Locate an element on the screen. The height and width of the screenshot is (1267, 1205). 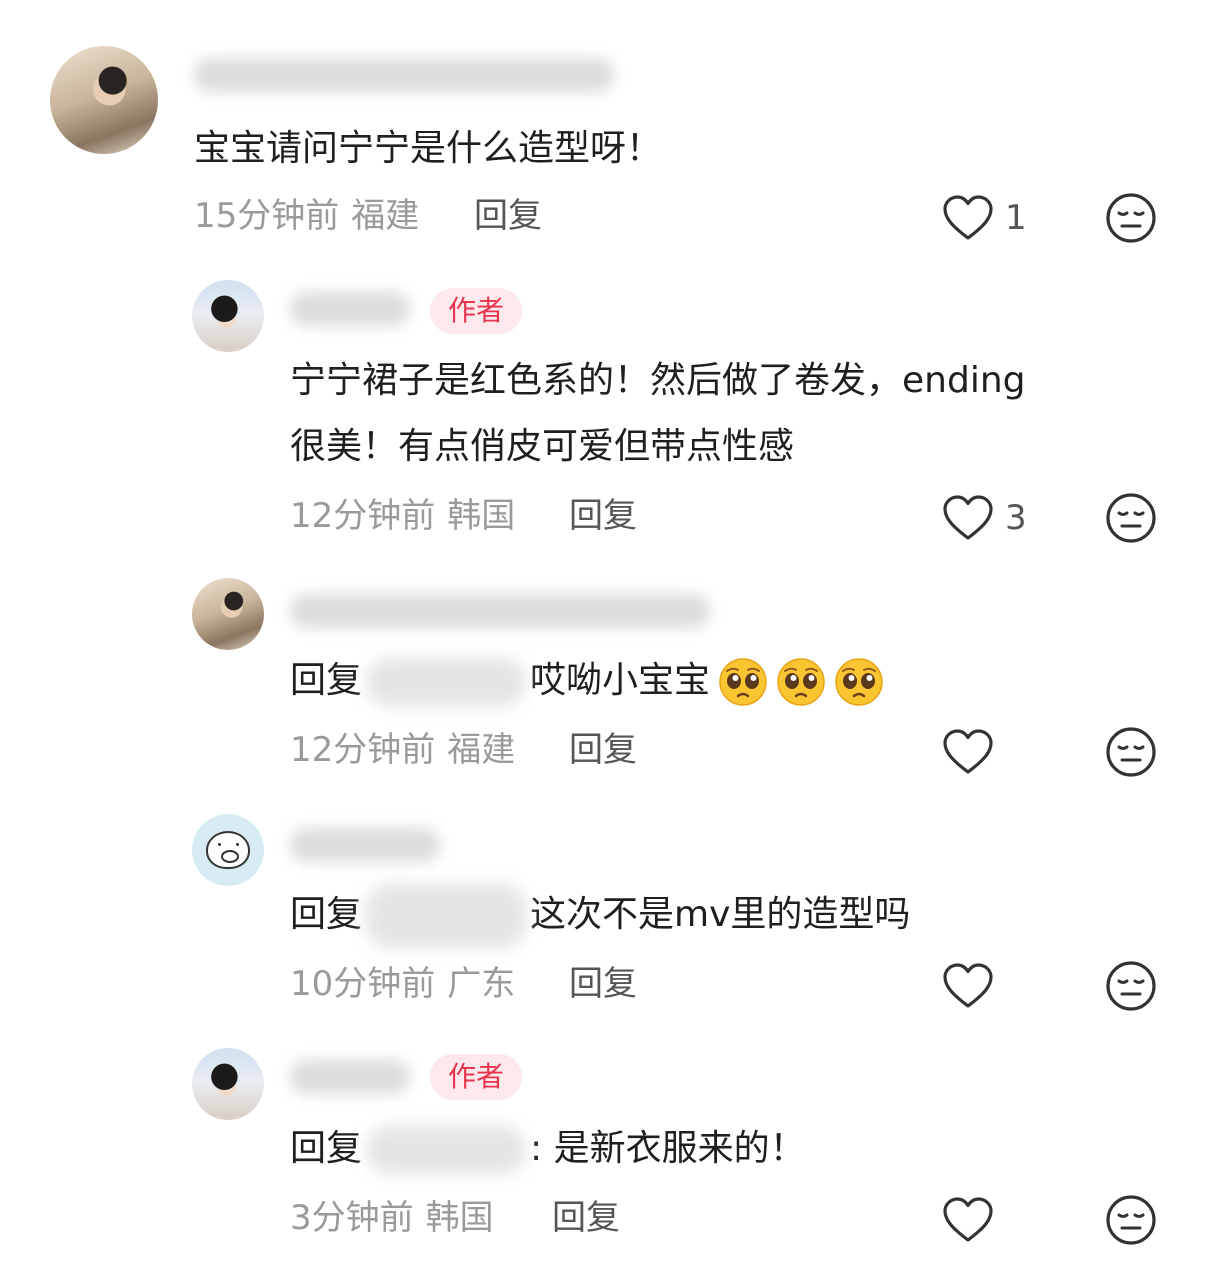
comment-meta: 10分钟前 广东 is located at coordinates (402, 984).